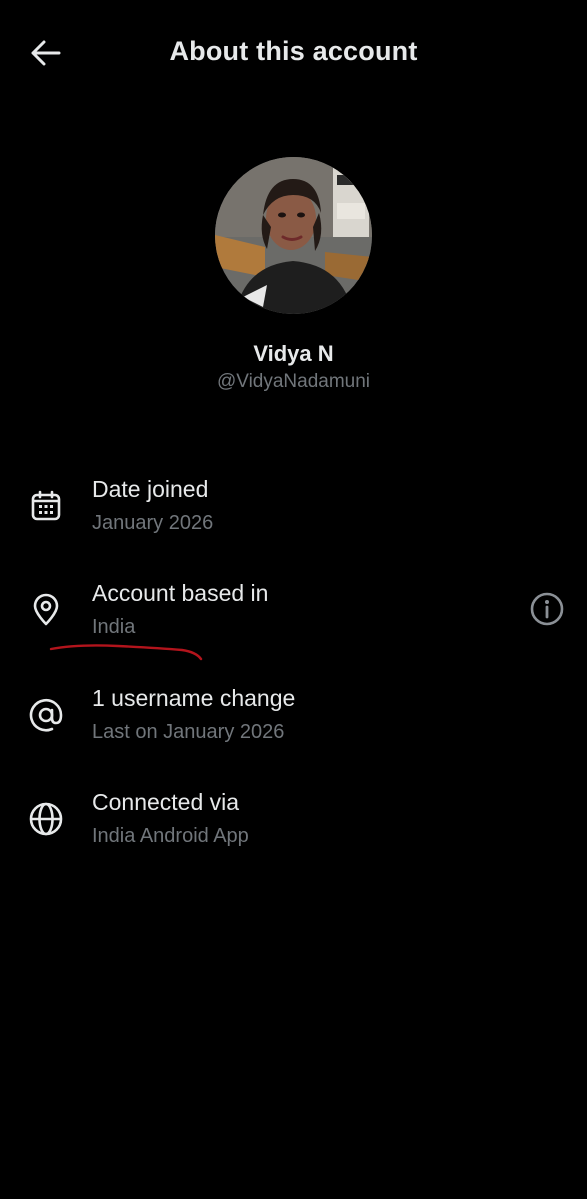 The width and height of the screenshot is (587, 1199). I want to click on date-joined-row: Date joined January 2026, so click(293, 507).